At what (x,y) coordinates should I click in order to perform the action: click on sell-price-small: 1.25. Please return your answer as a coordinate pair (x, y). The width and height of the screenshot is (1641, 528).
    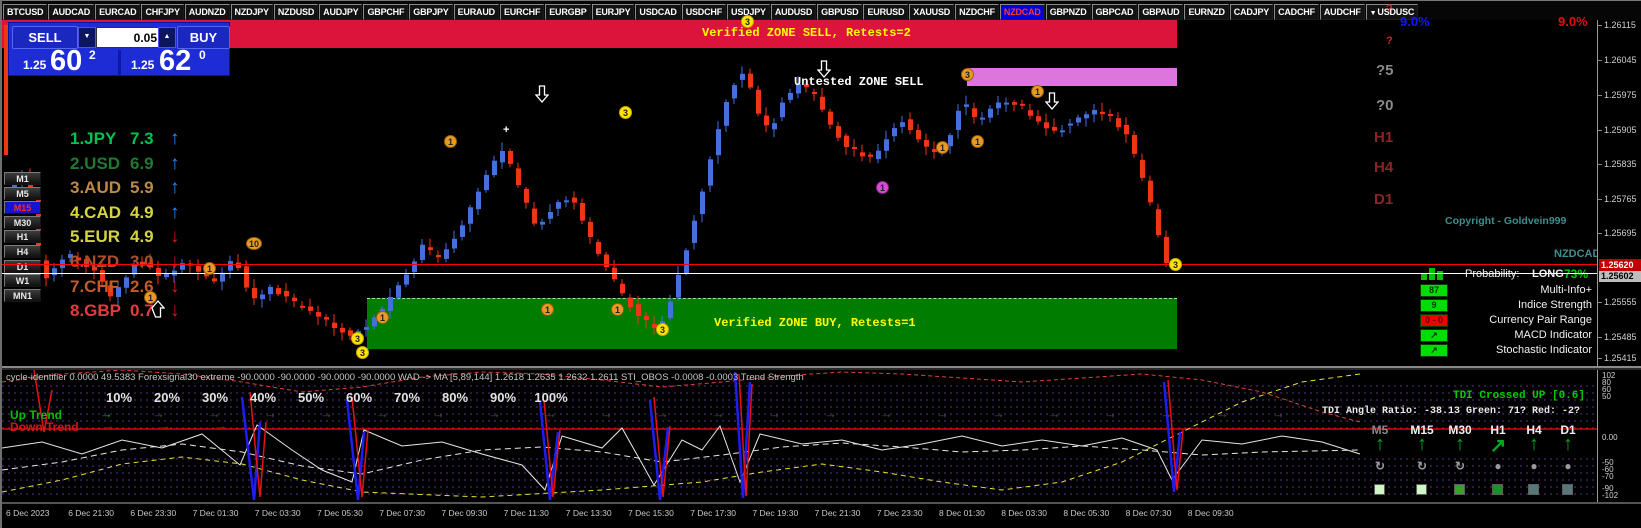
    Looking at the image, I should click on (35, 65).